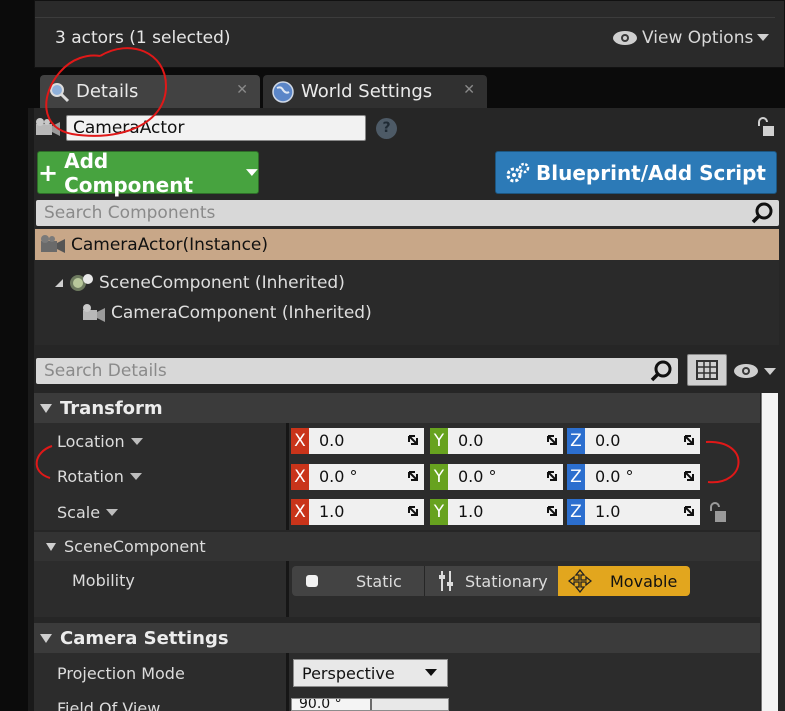 The image size is (785, 711). What do you see at coordinates (397, 638) in the screenshot?
I see `camera-settings-section-header: Camera Settings` at bounding box center [397, 638].